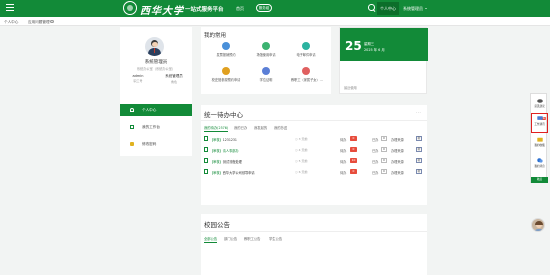 This screenshot has width=550, height=275. I want to click on todo-row-time: 3 天前, so click(301, 139).